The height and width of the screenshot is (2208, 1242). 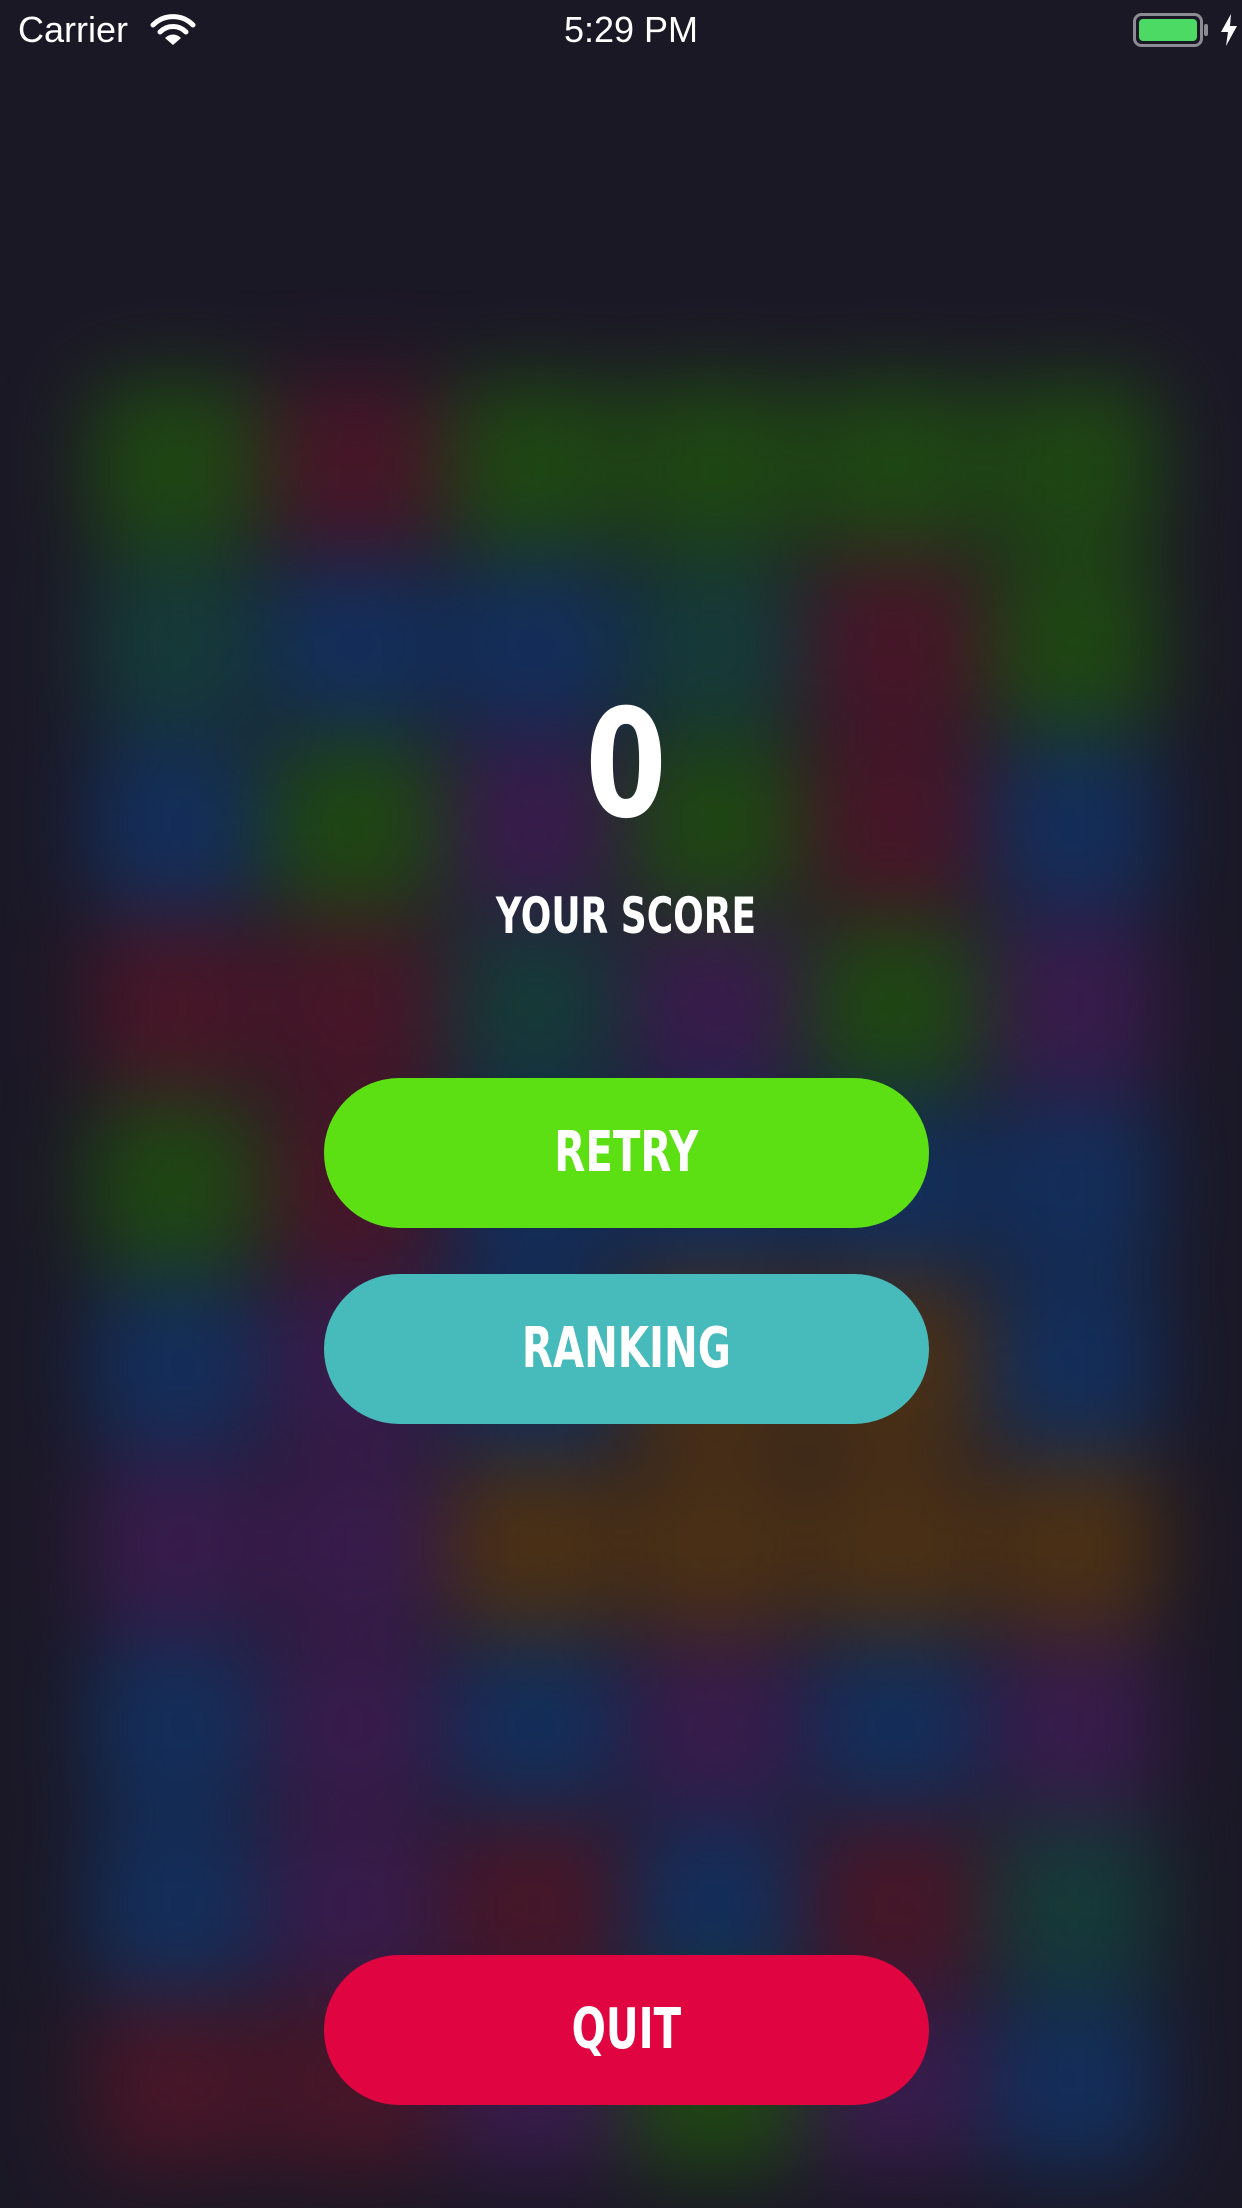 What do you see at coordinates (1229, 30) in the screenshot?
I see `charging-icon` at bounding box center [1229, 30].